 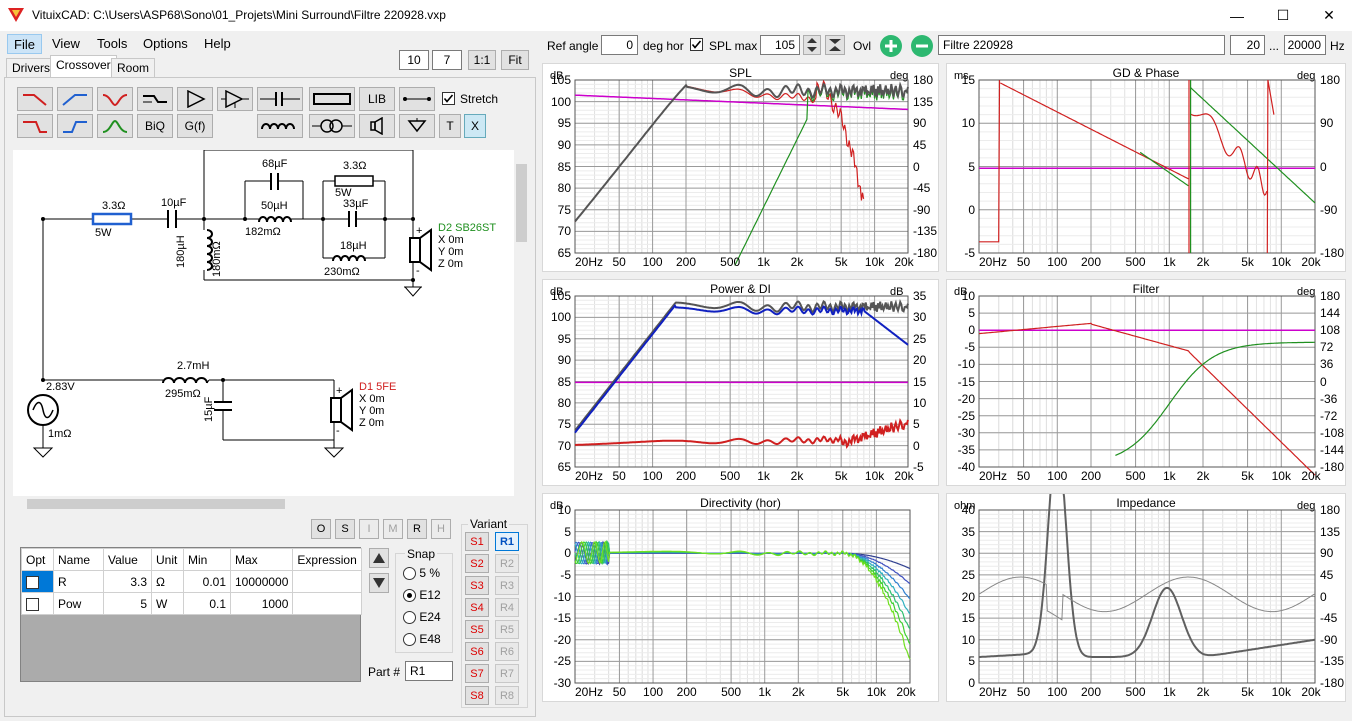 I want to click on tab-drivers: Drivers, so click(x=31, y=67).